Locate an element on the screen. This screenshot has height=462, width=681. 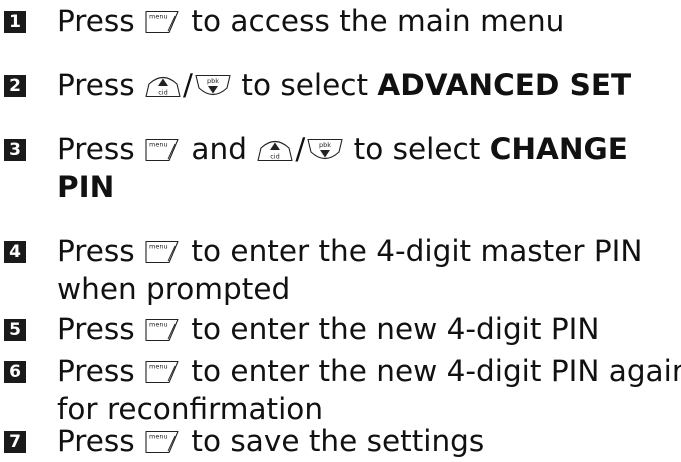
step-number: 5 is located at coordinates (15, 330).